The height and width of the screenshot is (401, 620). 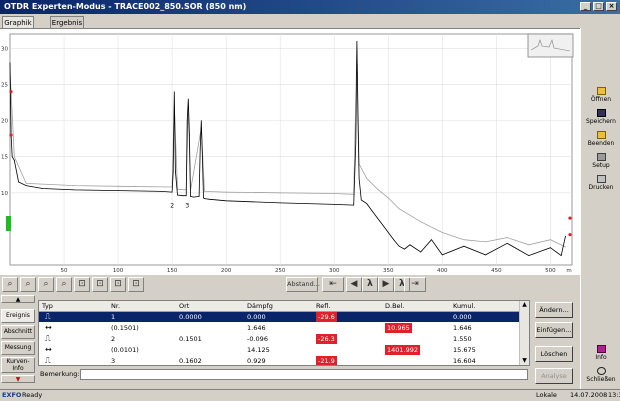 I want to click on scroll-down-icon: ▼, so click(x=524, y=361).